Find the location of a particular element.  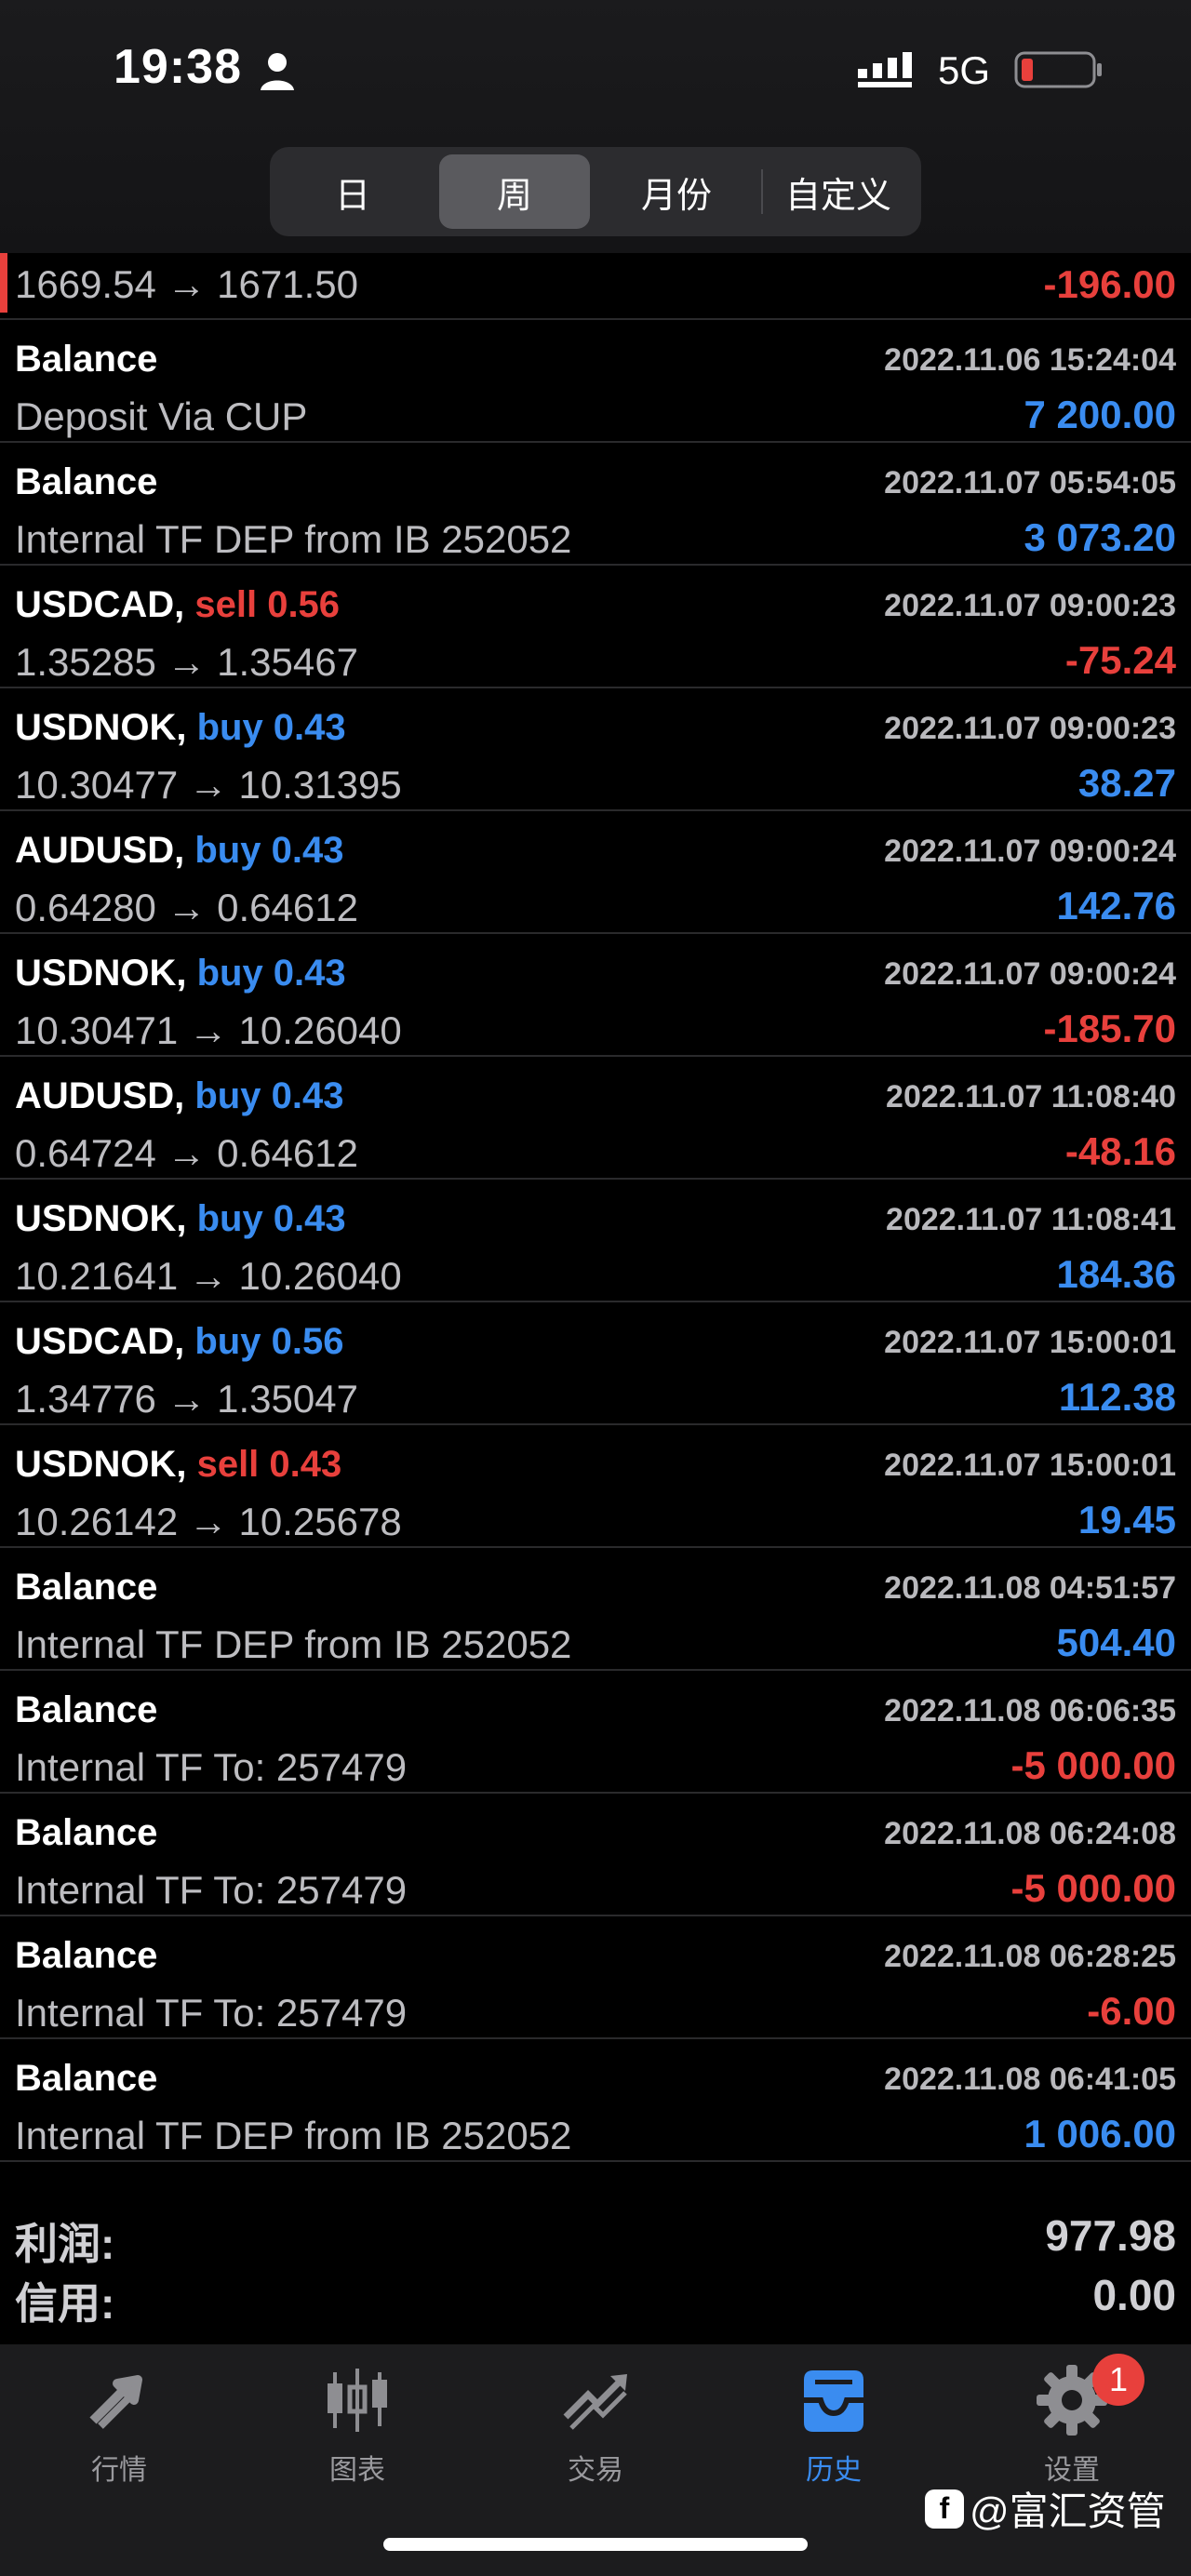

row-amount: 7 200.00 is located at coordinates (1100, 414).